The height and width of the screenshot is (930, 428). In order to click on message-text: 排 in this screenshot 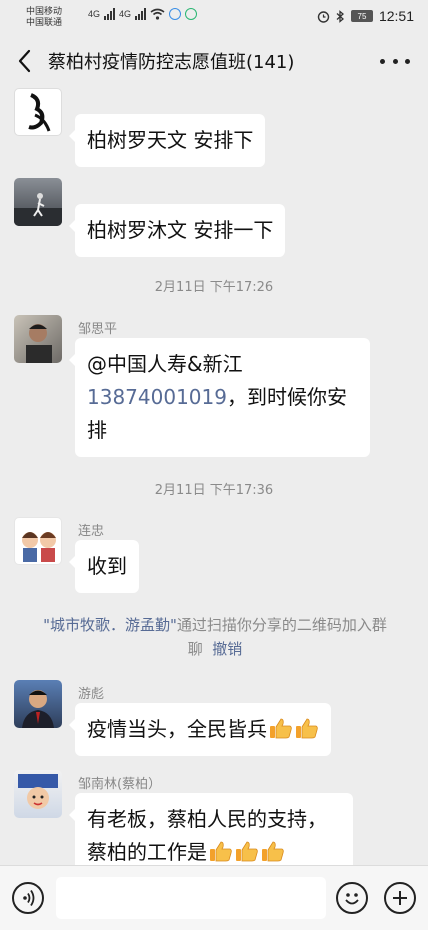, I will do `click(97, 430)`.